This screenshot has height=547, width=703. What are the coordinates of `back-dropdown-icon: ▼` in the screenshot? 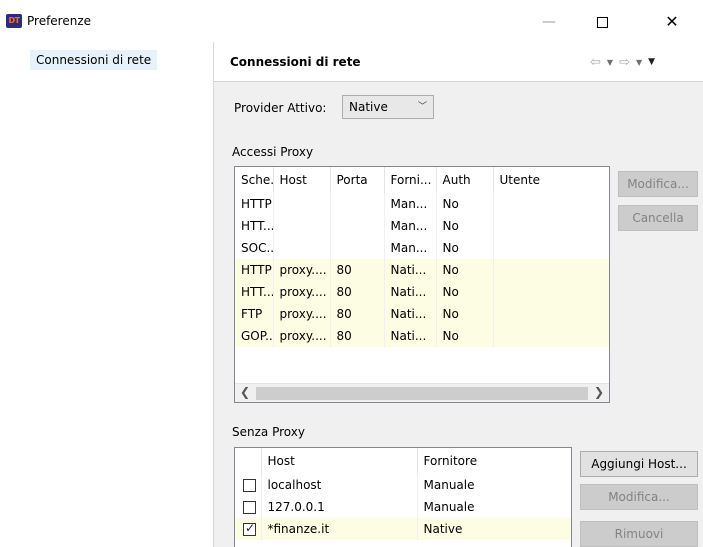 It's located at (610, 62).